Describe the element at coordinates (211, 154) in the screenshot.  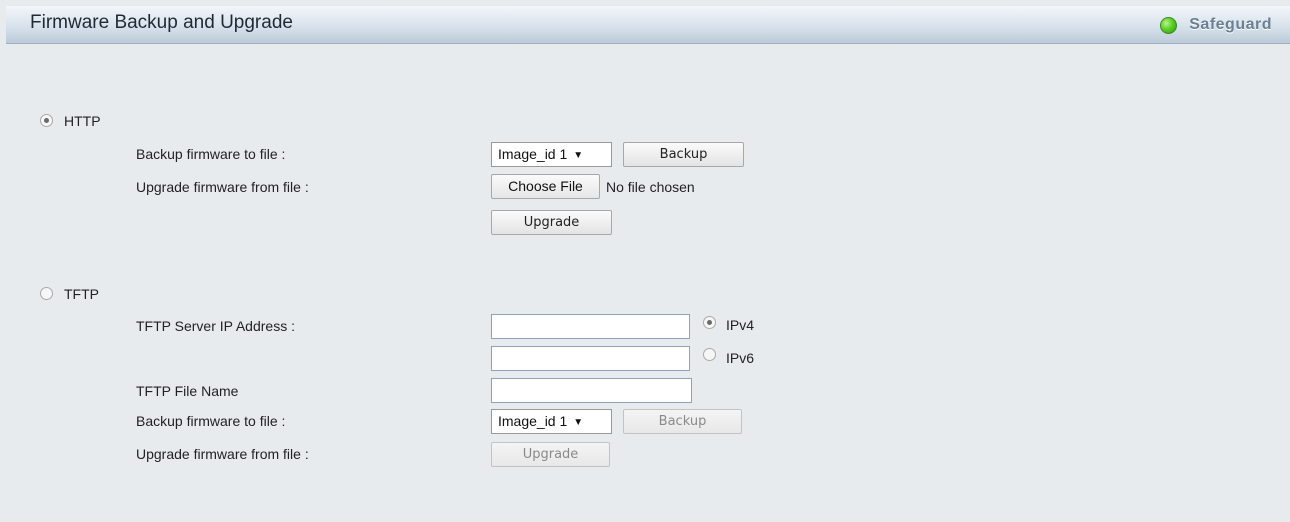
I see `http-backup-label: Backup firmware to file :` at that location.